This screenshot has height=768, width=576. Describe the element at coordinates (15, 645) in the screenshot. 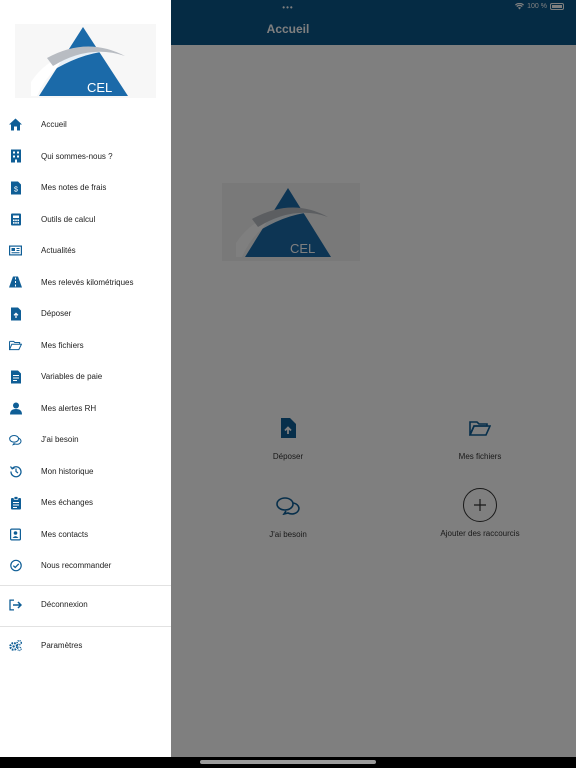

I see `gears-icon` at that location.